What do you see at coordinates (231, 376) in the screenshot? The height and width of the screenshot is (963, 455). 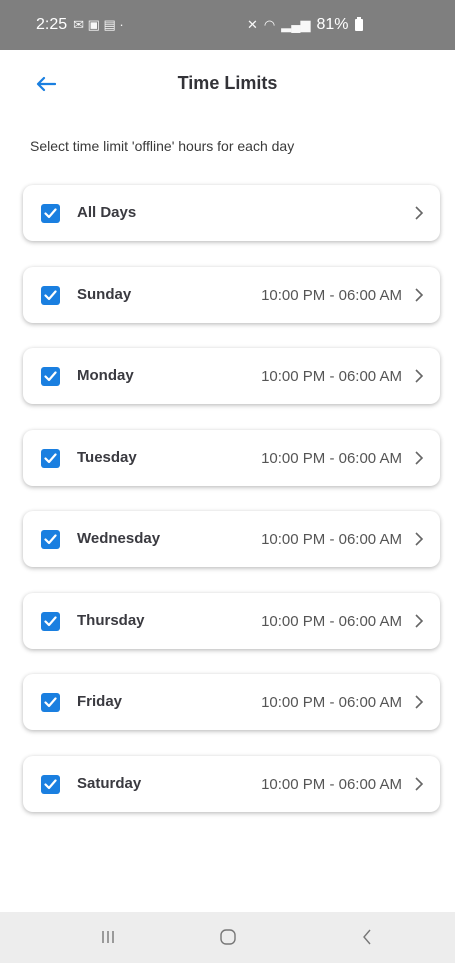 I see `day-row: Monday 10:00 PM - 06:00 AM` at bounding box center [231, 376].